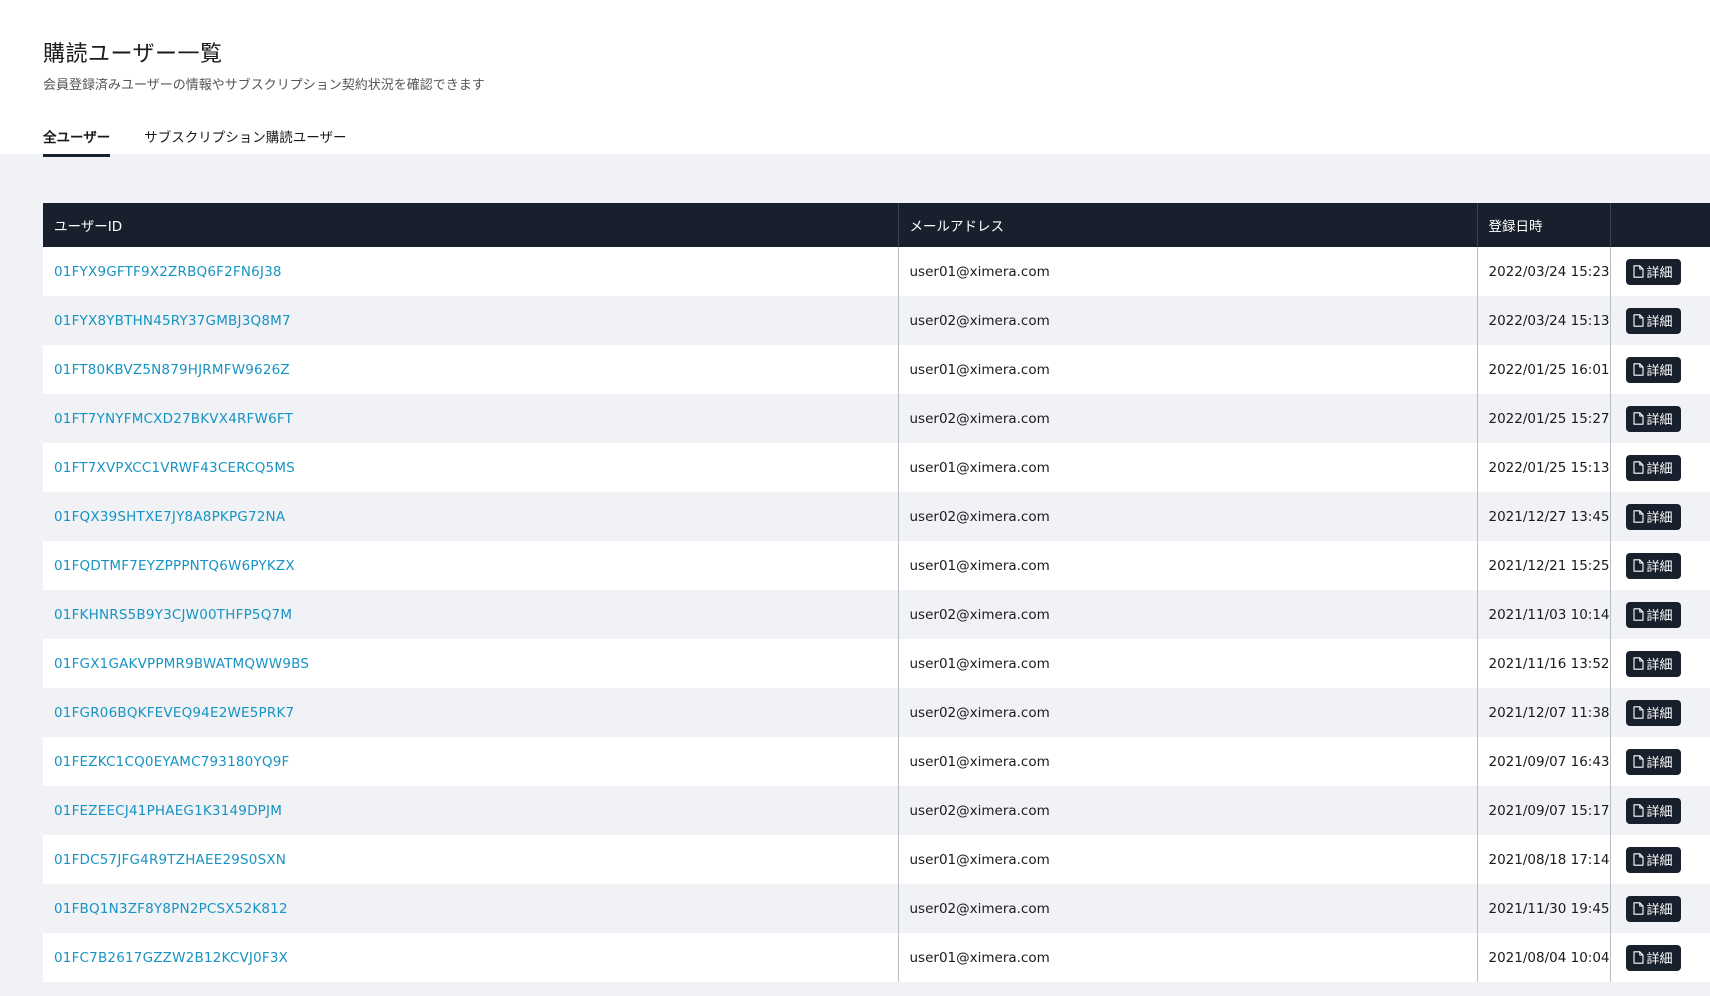 The width and height of the screenshot is (1710, 996). Describe the element at coordinates (1549, 663) in the screenshot. I see `registered-at-text: 2021/11/16 13:52` at that location.